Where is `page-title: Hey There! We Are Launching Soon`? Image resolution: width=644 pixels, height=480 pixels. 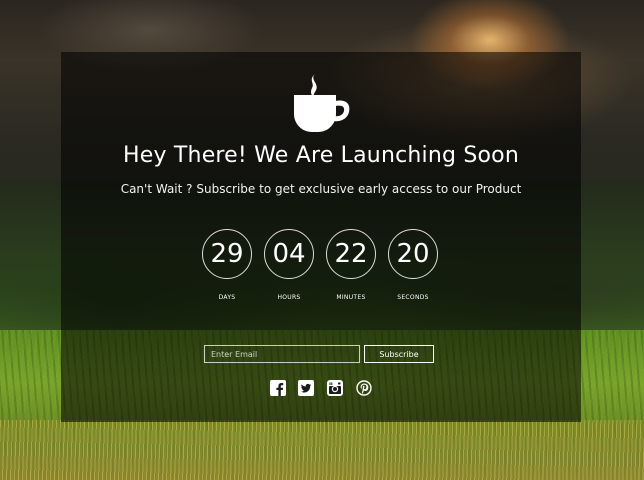
page-title: Hey There! We Are Launching Soon is located at coordinates (321, 155).